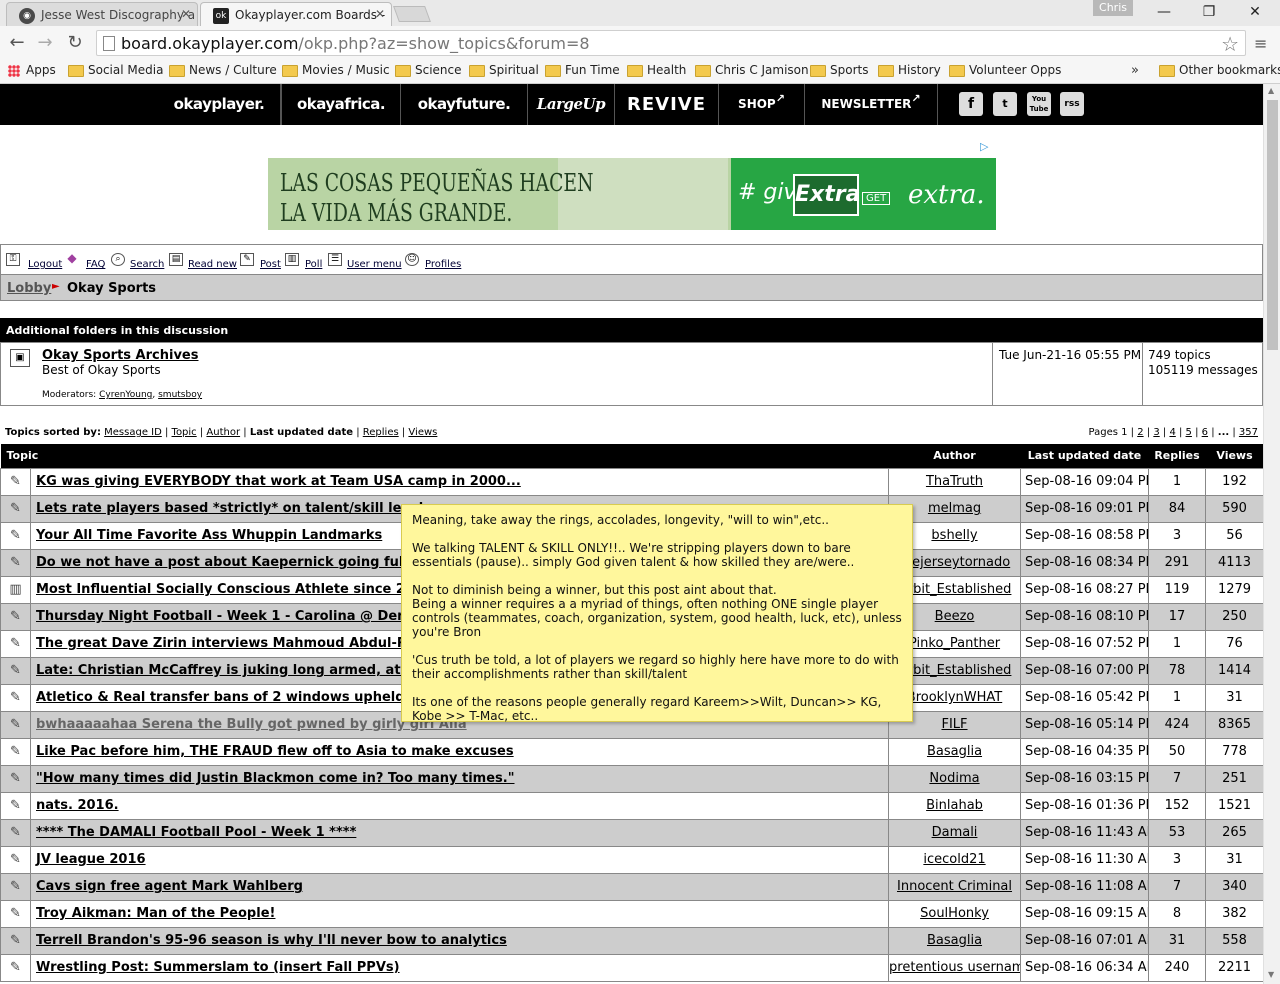  What do you see at coordinates (954, 508) in the screenshot?
I see `author-link: melmag` at bounding box center [954, 508].